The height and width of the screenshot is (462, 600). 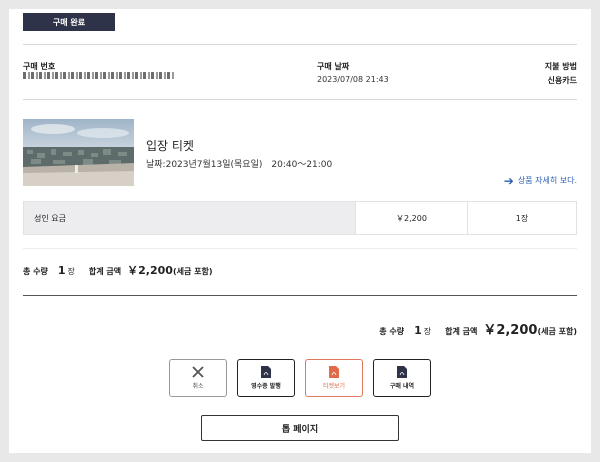 What do you see at coordinates (189, 218) in the screenshot?
I see `price-category: 성인 요금` at bounding box center [189, 218].